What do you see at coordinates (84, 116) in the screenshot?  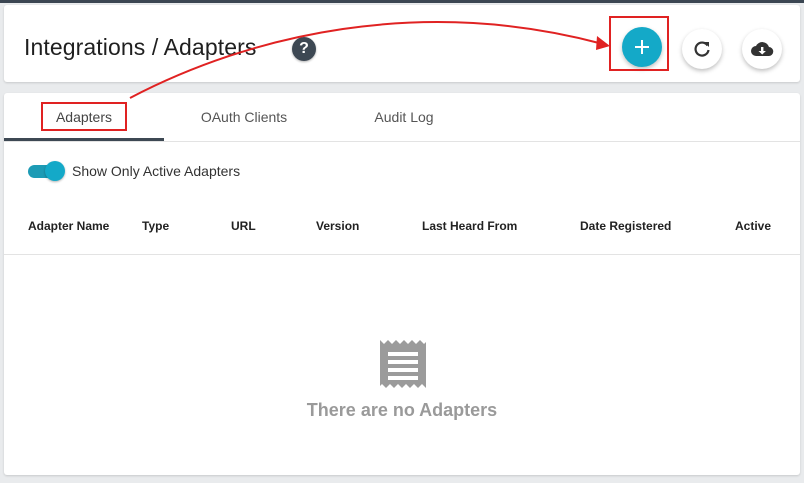 I see `annotation-highlight-tab` at bounding box center [84, 116].